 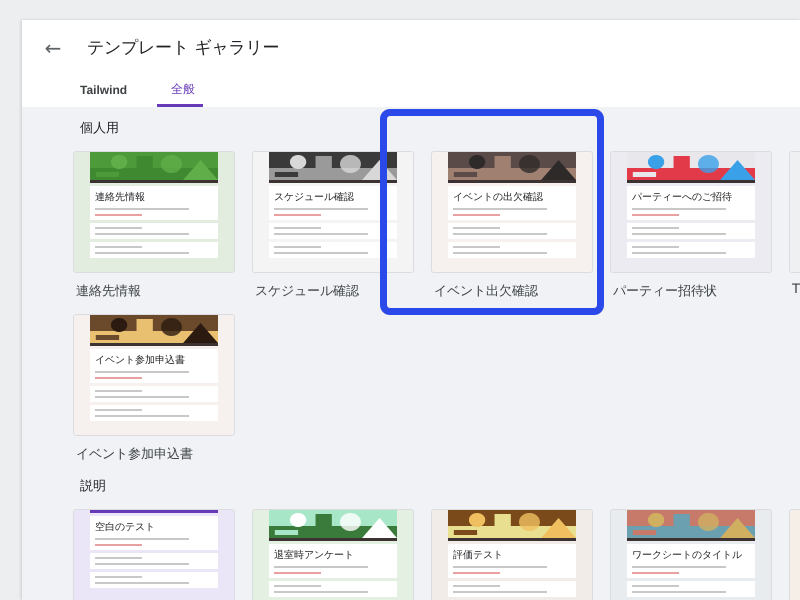 What do you see at coordinates (665, 291) in the screenshot?
I see `template-name: パーティー招待状` at bounding box center [665, 291].